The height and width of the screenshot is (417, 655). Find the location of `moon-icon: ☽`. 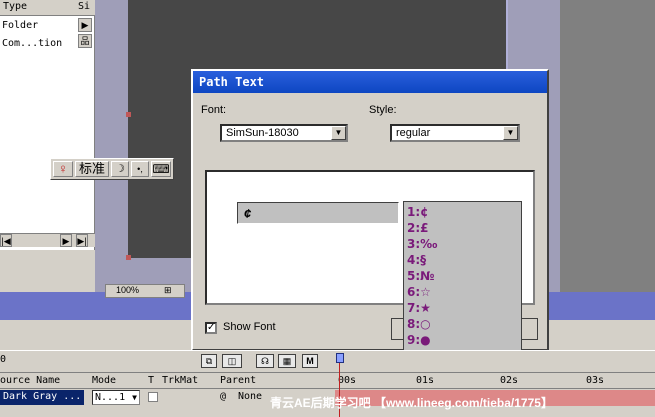

moon-icon: ☽ is located at coordinates (120, 169).